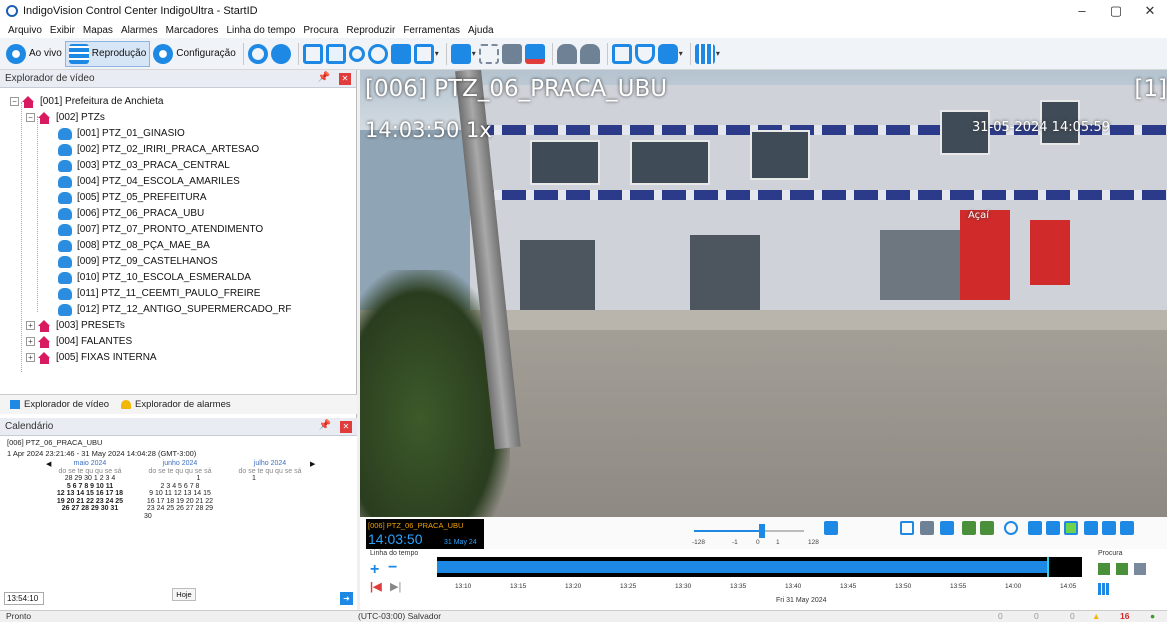 This screenshot has height=622, width=1167. What do you see at coordinates (312, 54) in the screenshot?
I see `fullscreen-button` at bounding box center [312, 54].